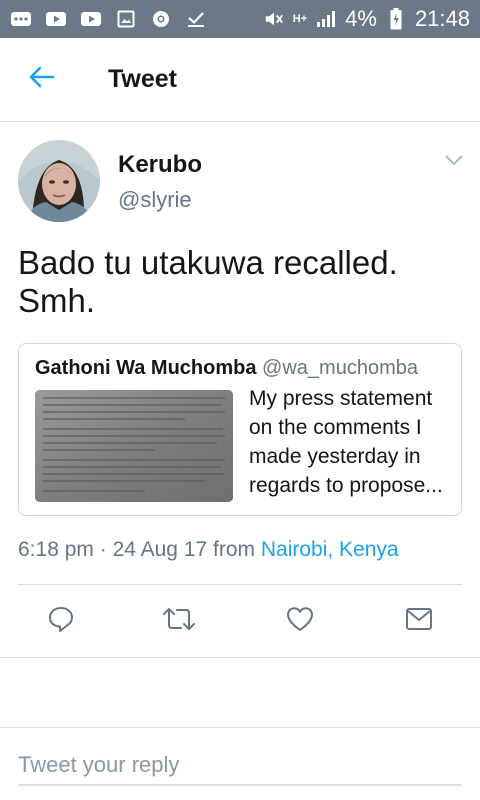  What do you see at coordinates (326, 19) in the screenshot?
I see `signal-icon` at bounding box center [326, 19].